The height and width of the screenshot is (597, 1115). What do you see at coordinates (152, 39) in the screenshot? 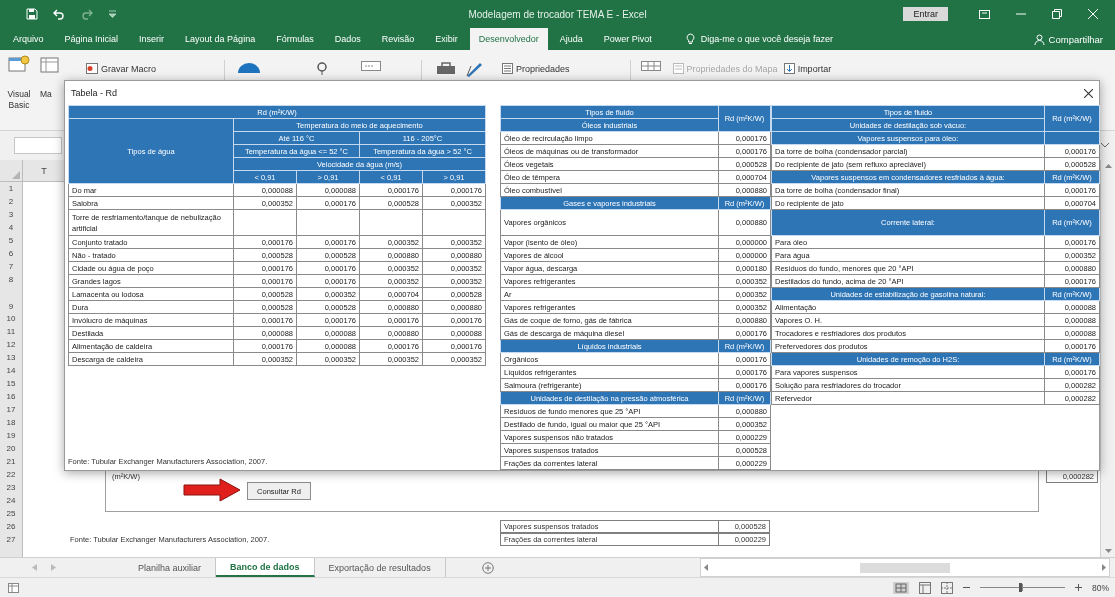
I see `ribbon-tab: Inserir` at bounding box center [152, 39].